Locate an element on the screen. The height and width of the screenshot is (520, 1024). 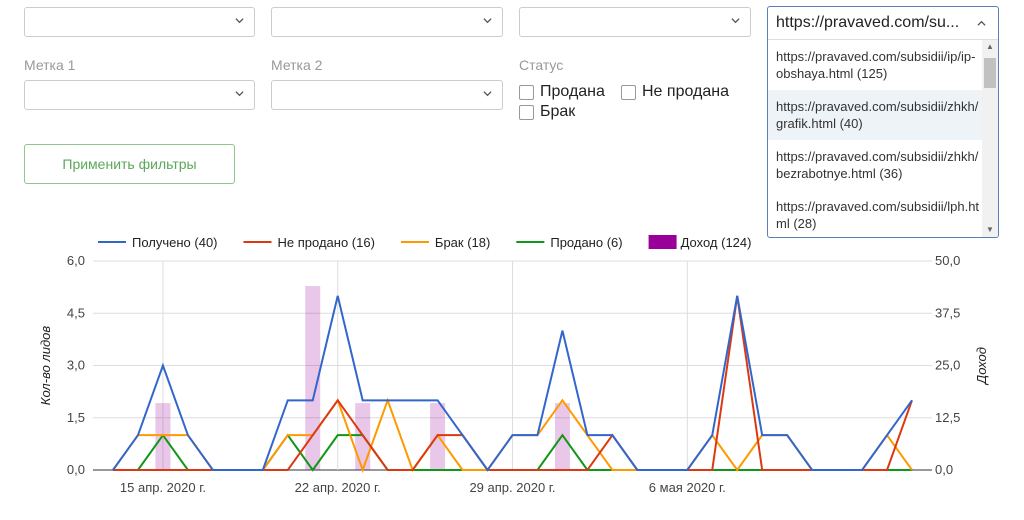
status-sold-checkbox: Продана is located at coordinates (562, 92).